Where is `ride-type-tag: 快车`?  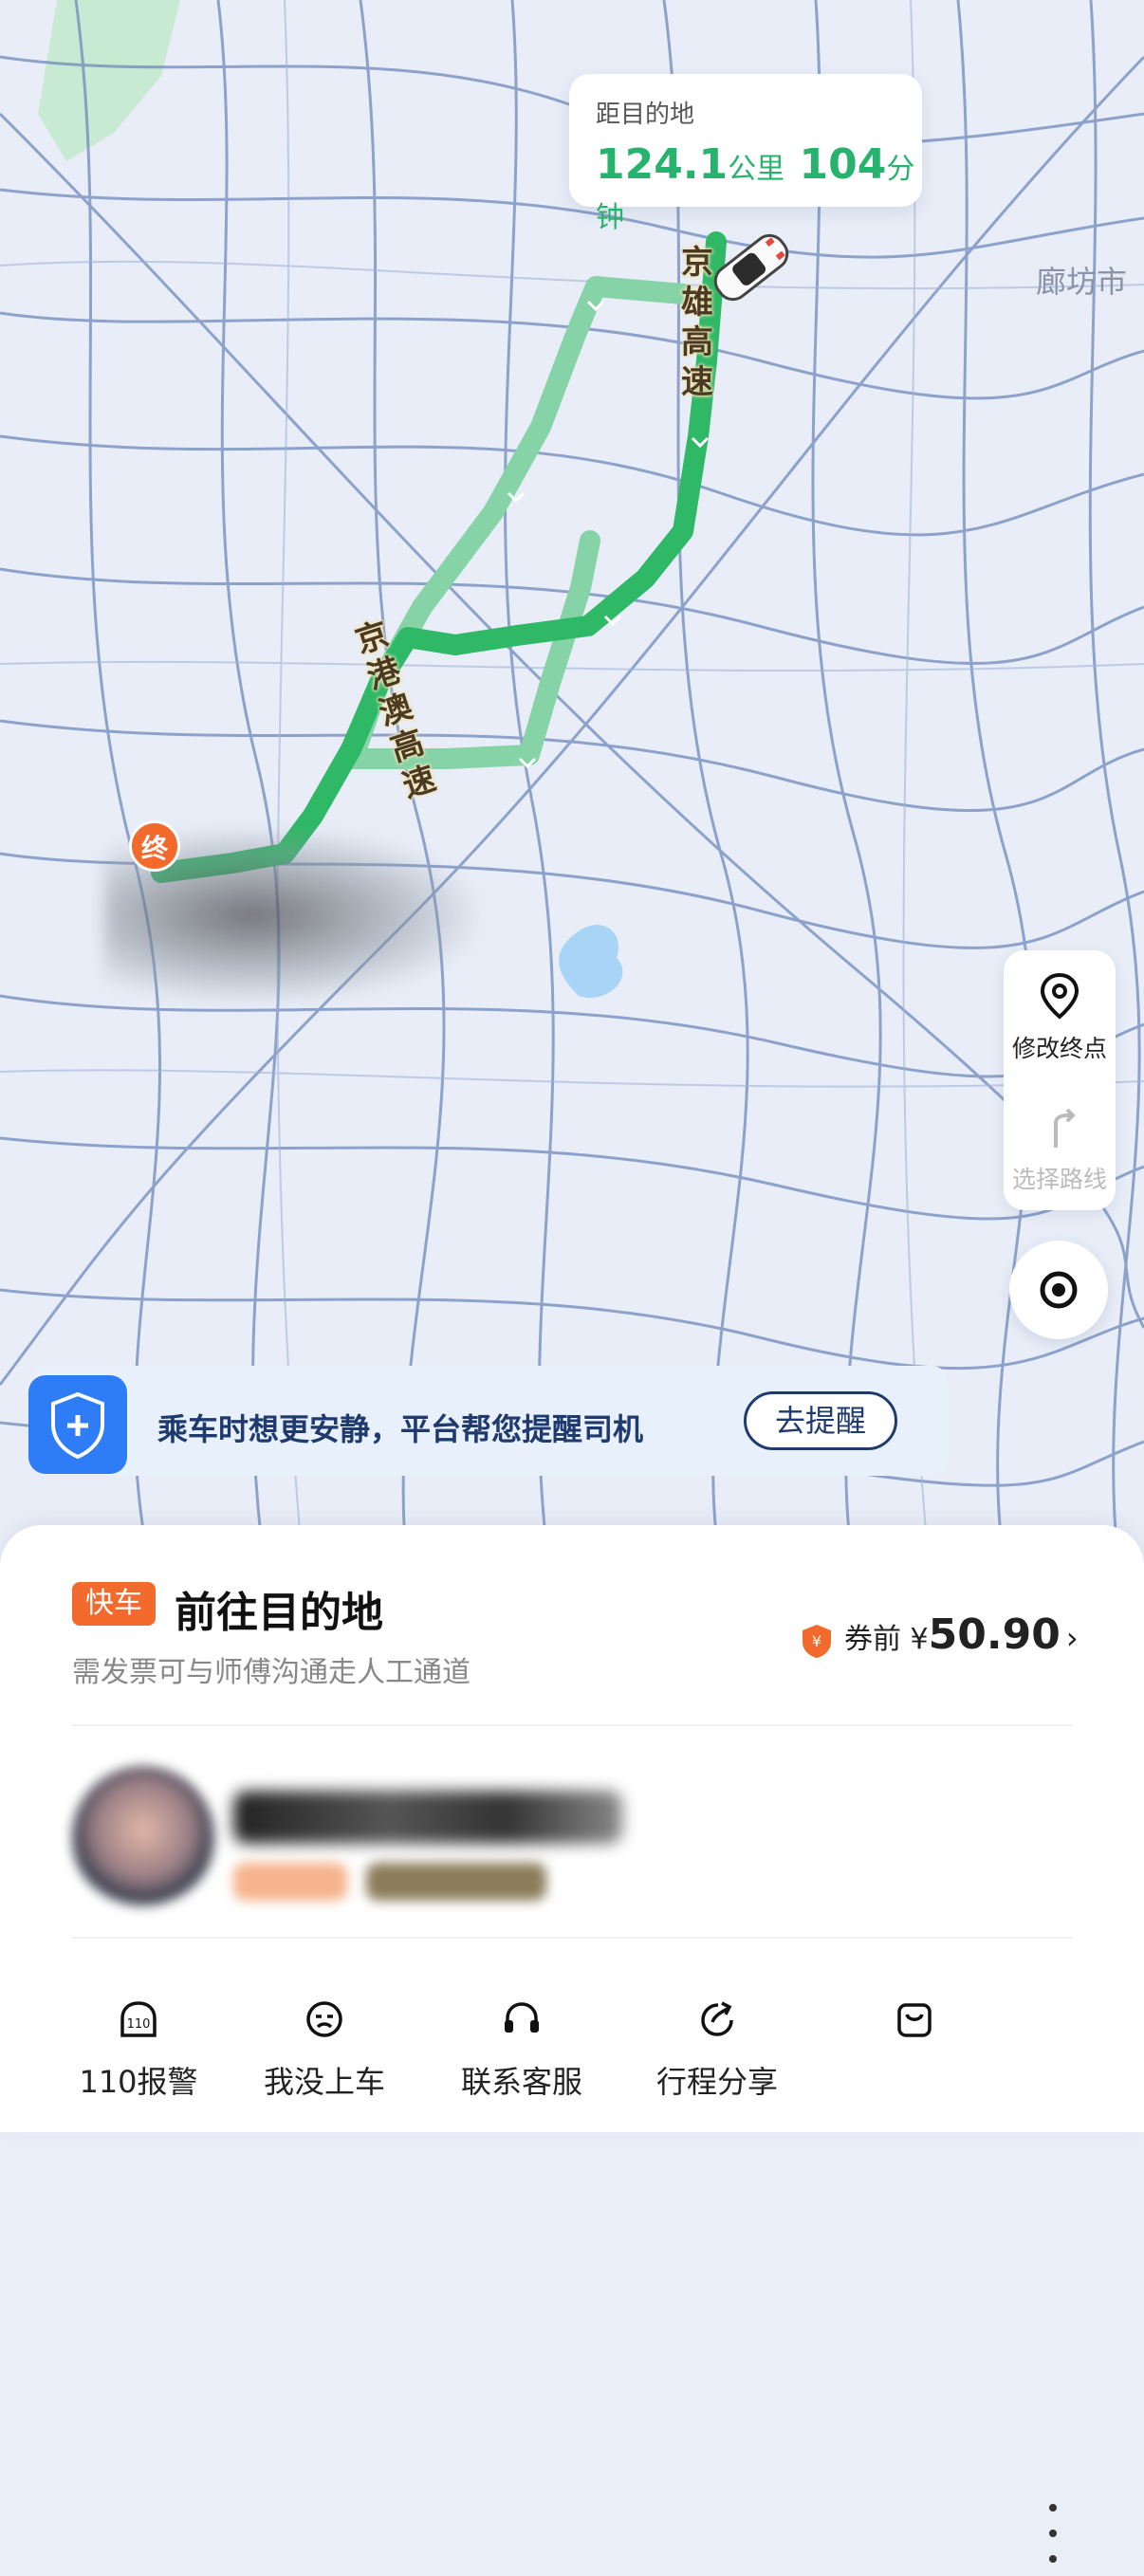
ride-type-tag: 快车 is located at coordinates (114, 1604).